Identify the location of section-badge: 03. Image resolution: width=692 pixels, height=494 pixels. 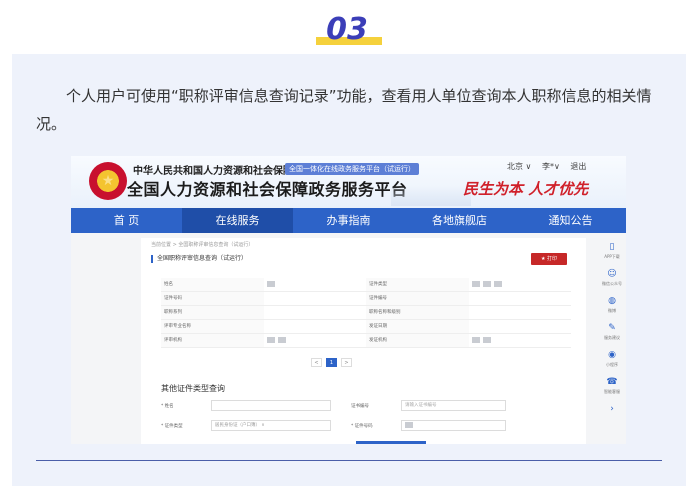
(347, 30).